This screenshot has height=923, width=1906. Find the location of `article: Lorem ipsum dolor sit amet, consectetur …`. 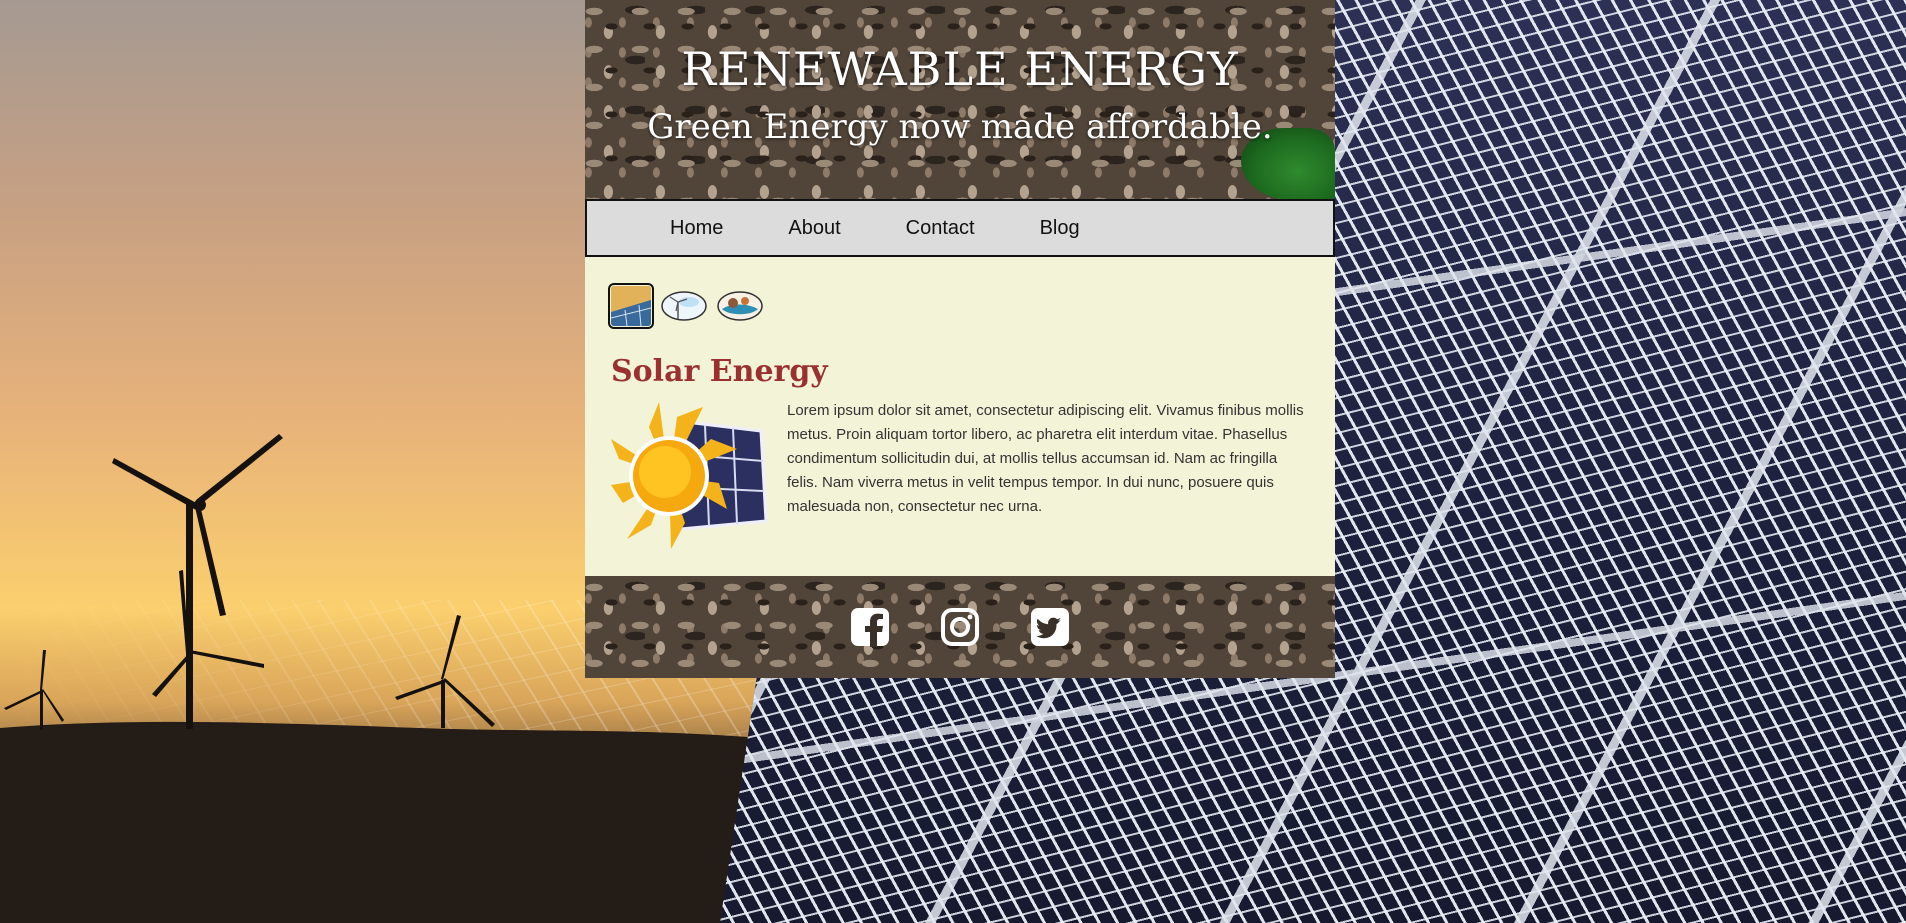

article: Lorem ipsum dolor sit amet, consectetur … is located at coordinates (960, 479).